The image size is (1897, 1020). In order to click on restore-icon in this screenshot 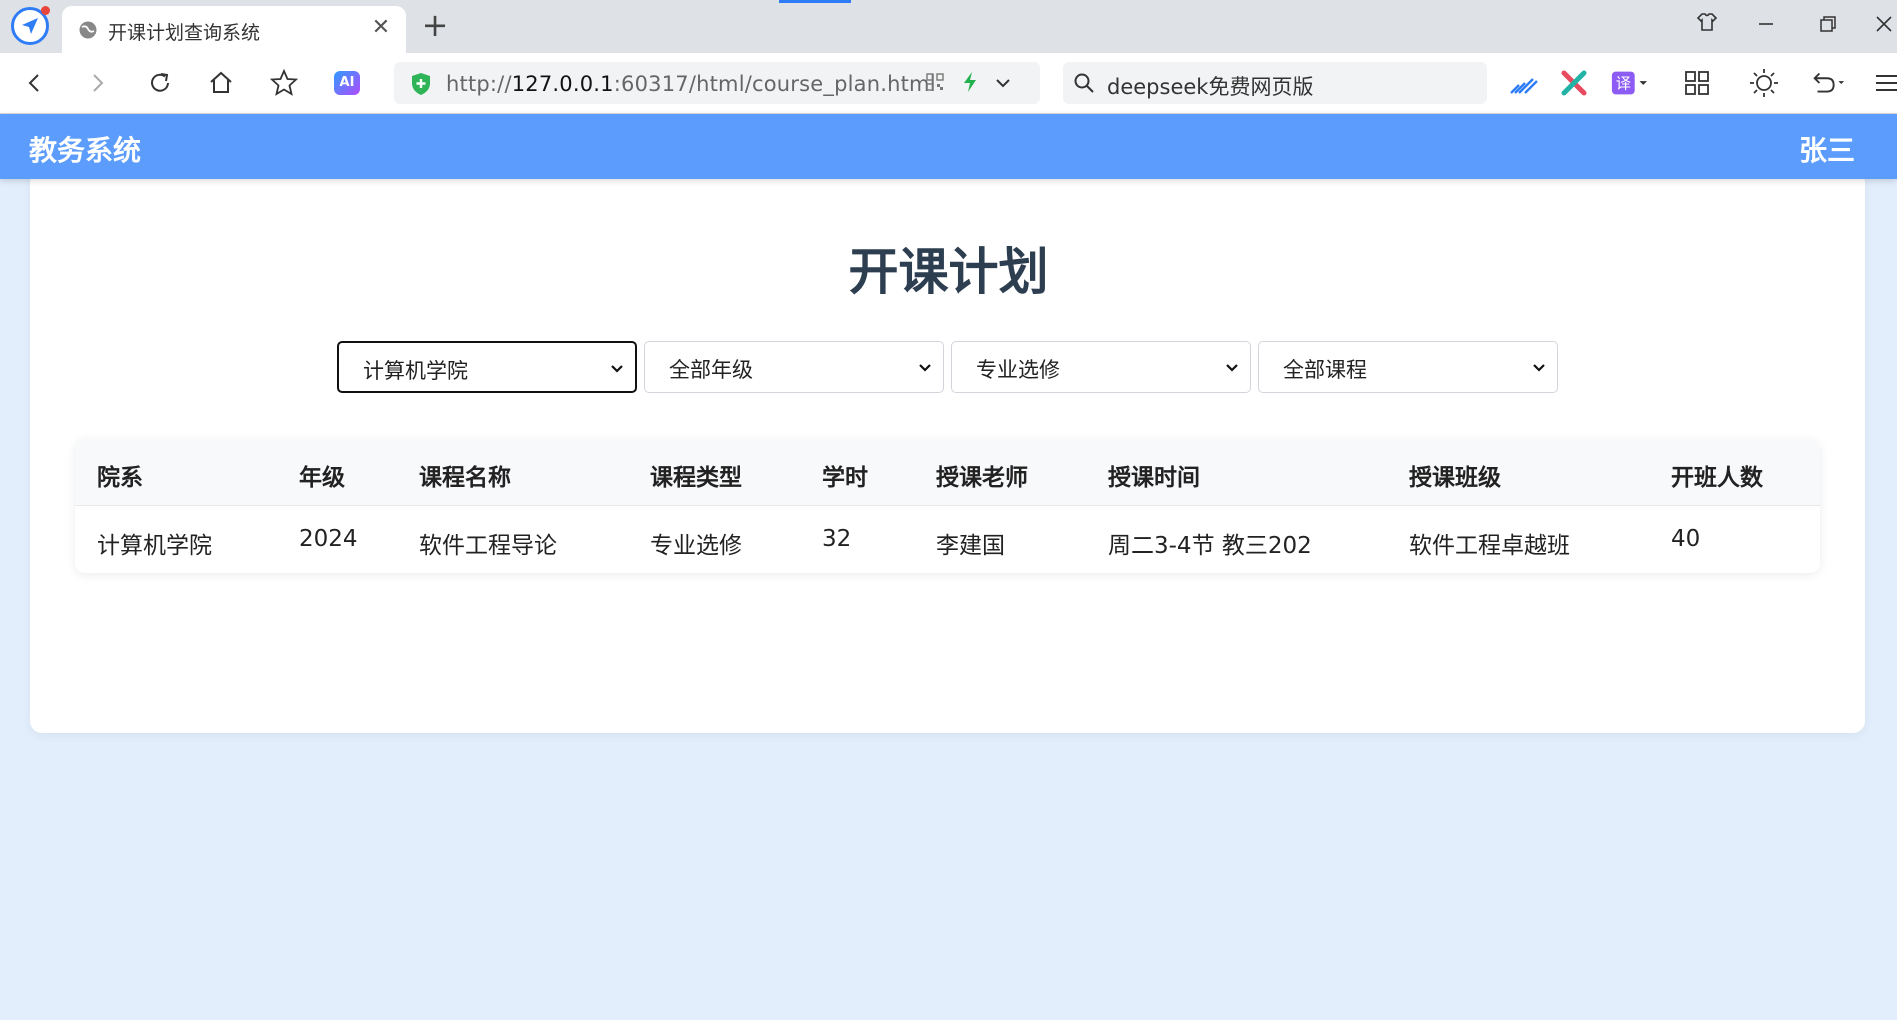, I will do `click(1828, 26)`.